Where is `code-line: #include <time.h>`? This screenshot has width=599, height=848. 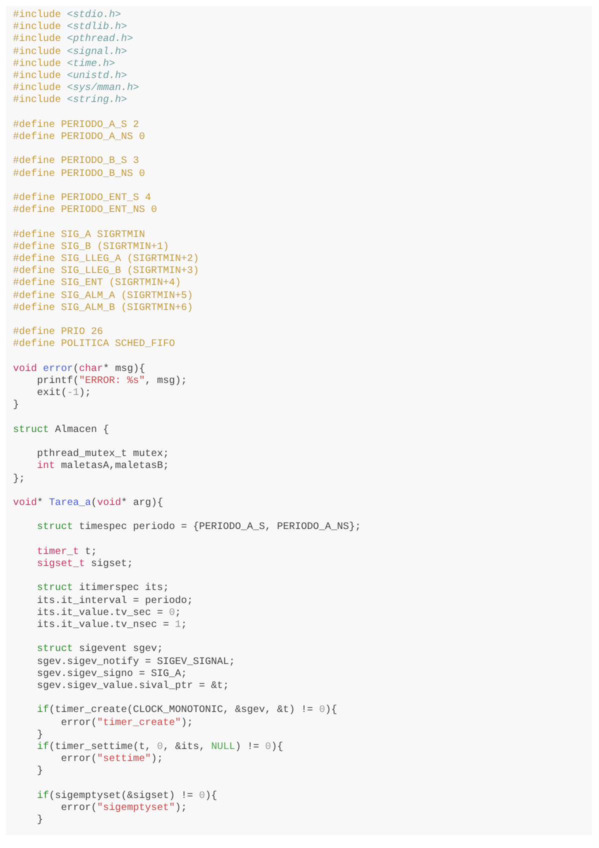
code-line: #include <time.h> is located at coordinates (64, 64).